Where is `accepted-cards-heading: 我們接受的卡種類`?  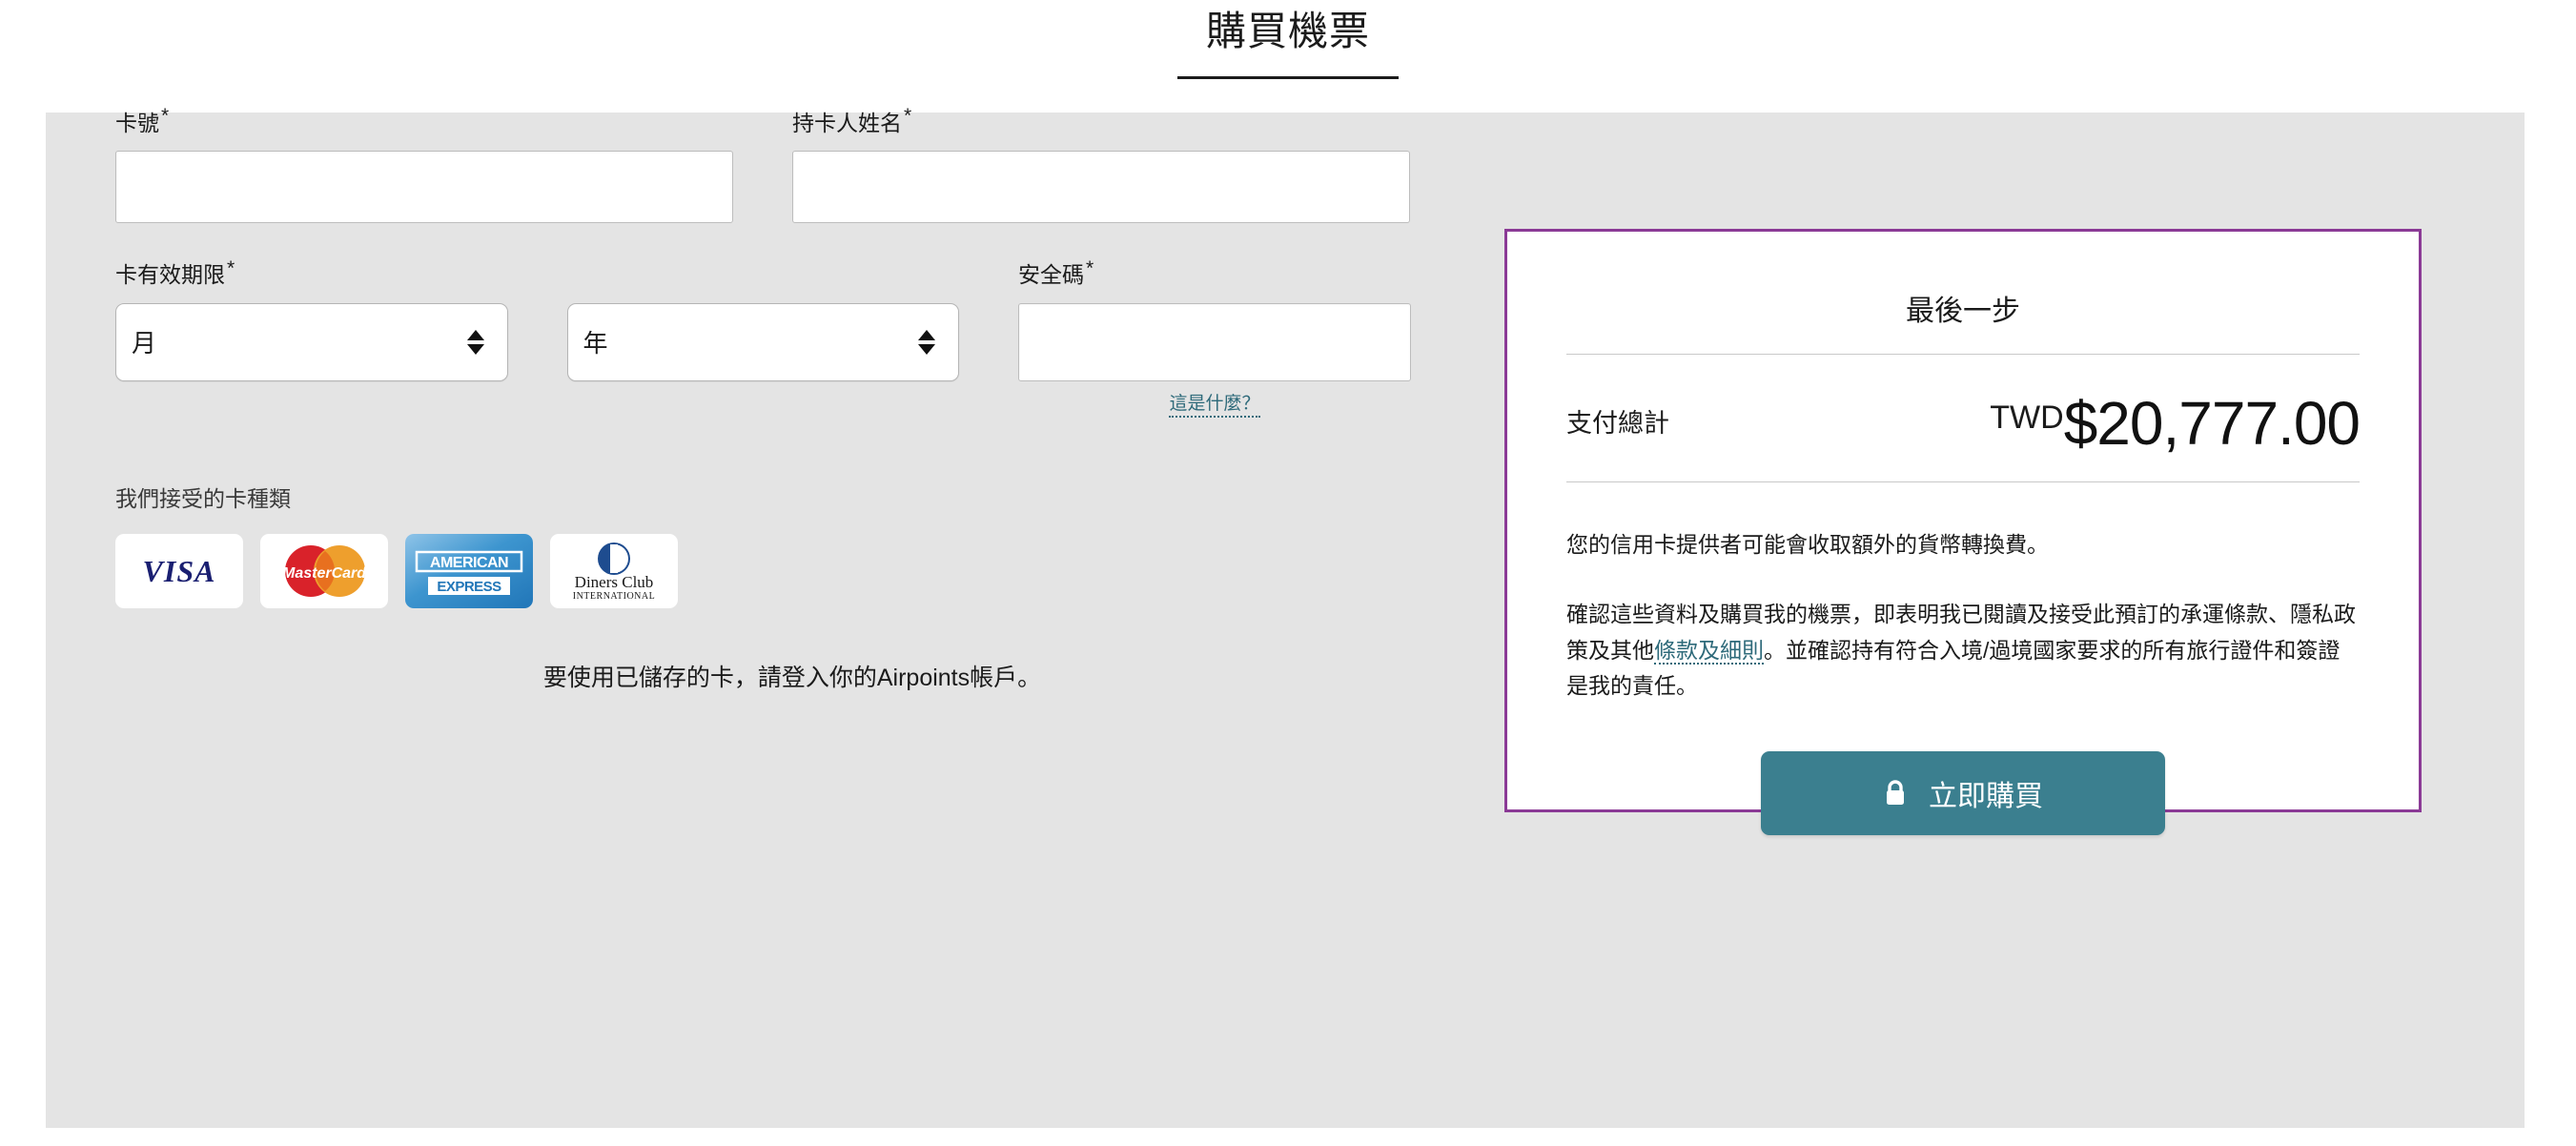
accepted-cards-heading: 我們接受的卡種類 is located at coordinates (203, 499).